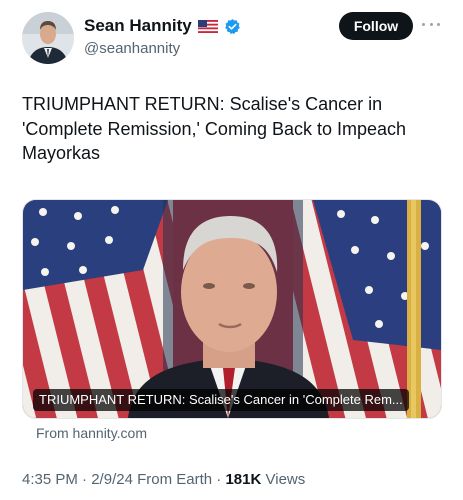 This screenshot has height=500, width=463. I want to click on tweet-client: From Earth, so click(175, 479).